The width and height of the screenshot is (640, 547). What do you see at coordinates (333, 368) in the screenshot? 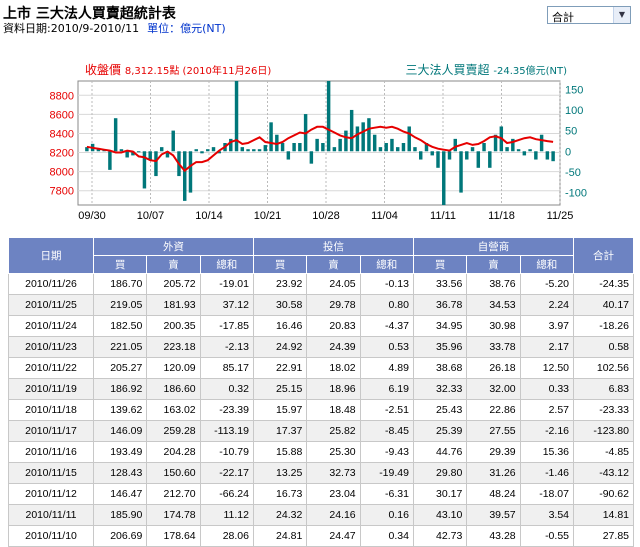
I see `cell-value: 18.02` at bounding box center [333, 368].